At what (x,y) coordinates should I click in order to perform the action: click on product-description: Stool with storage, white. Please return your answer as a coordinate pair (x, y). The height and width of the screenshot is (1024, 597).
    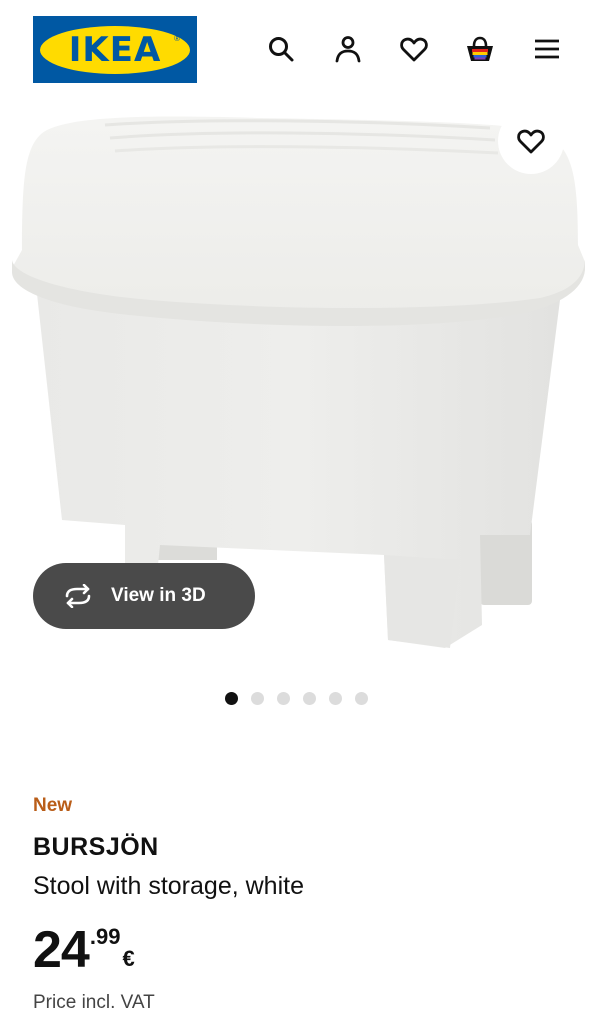
    Looking at the image, I should click on (168, 886).